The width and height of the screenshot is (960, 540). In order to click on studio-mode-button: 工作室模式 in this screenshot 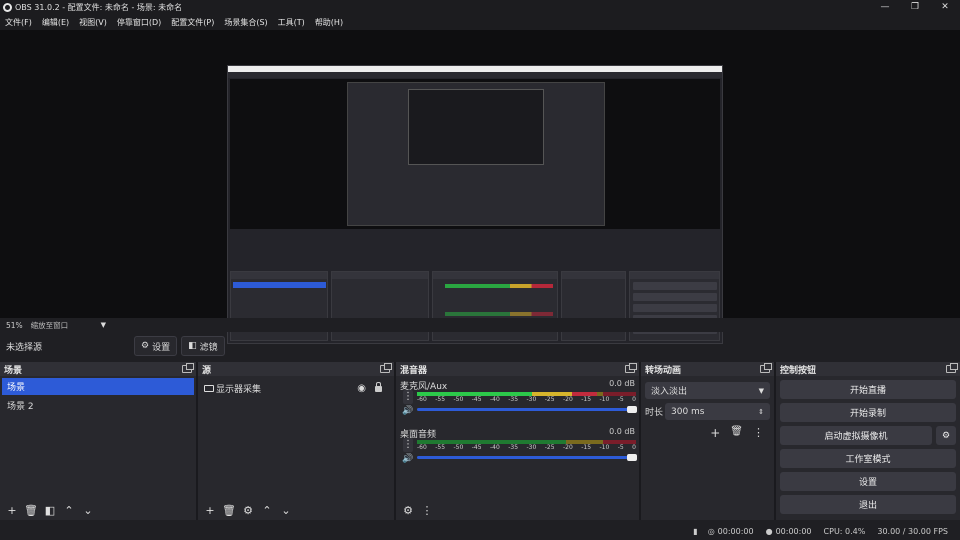, I will do `click(868, 458)`.